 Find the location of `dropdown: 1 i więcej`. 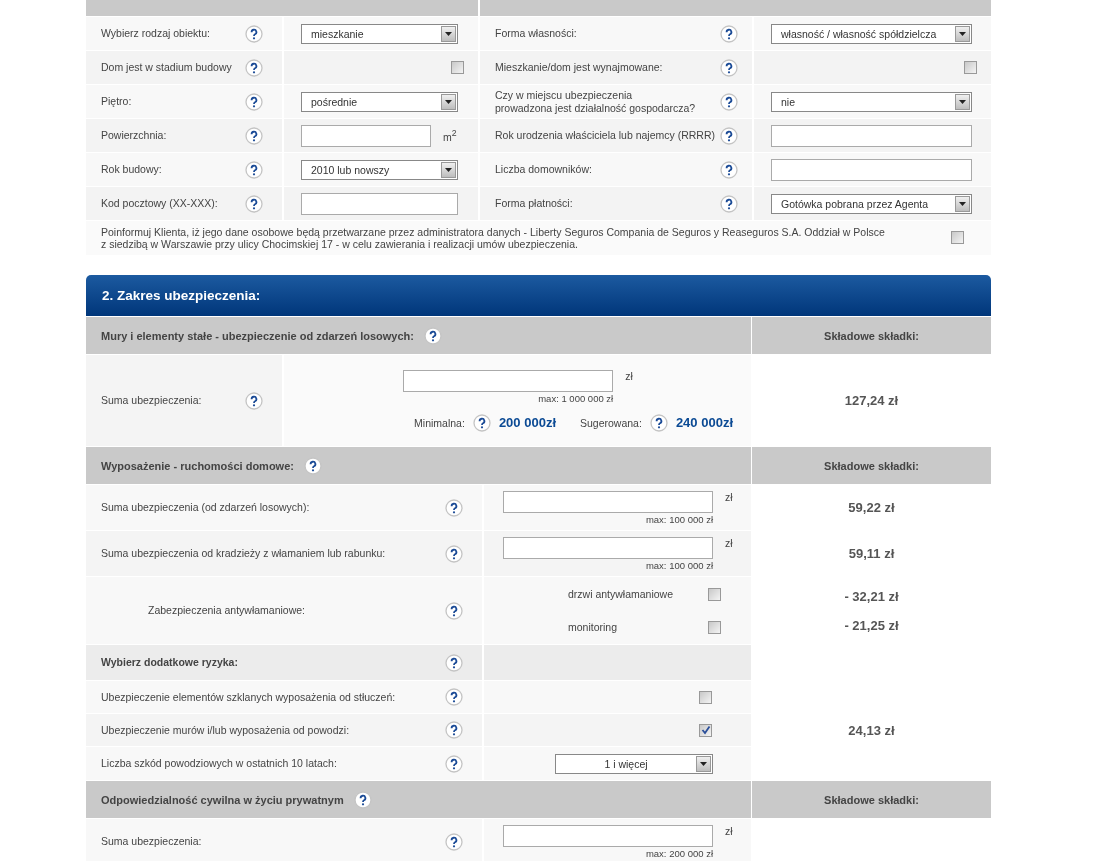

dropdown: 1 i więcej is located at coordinates (634, 763).